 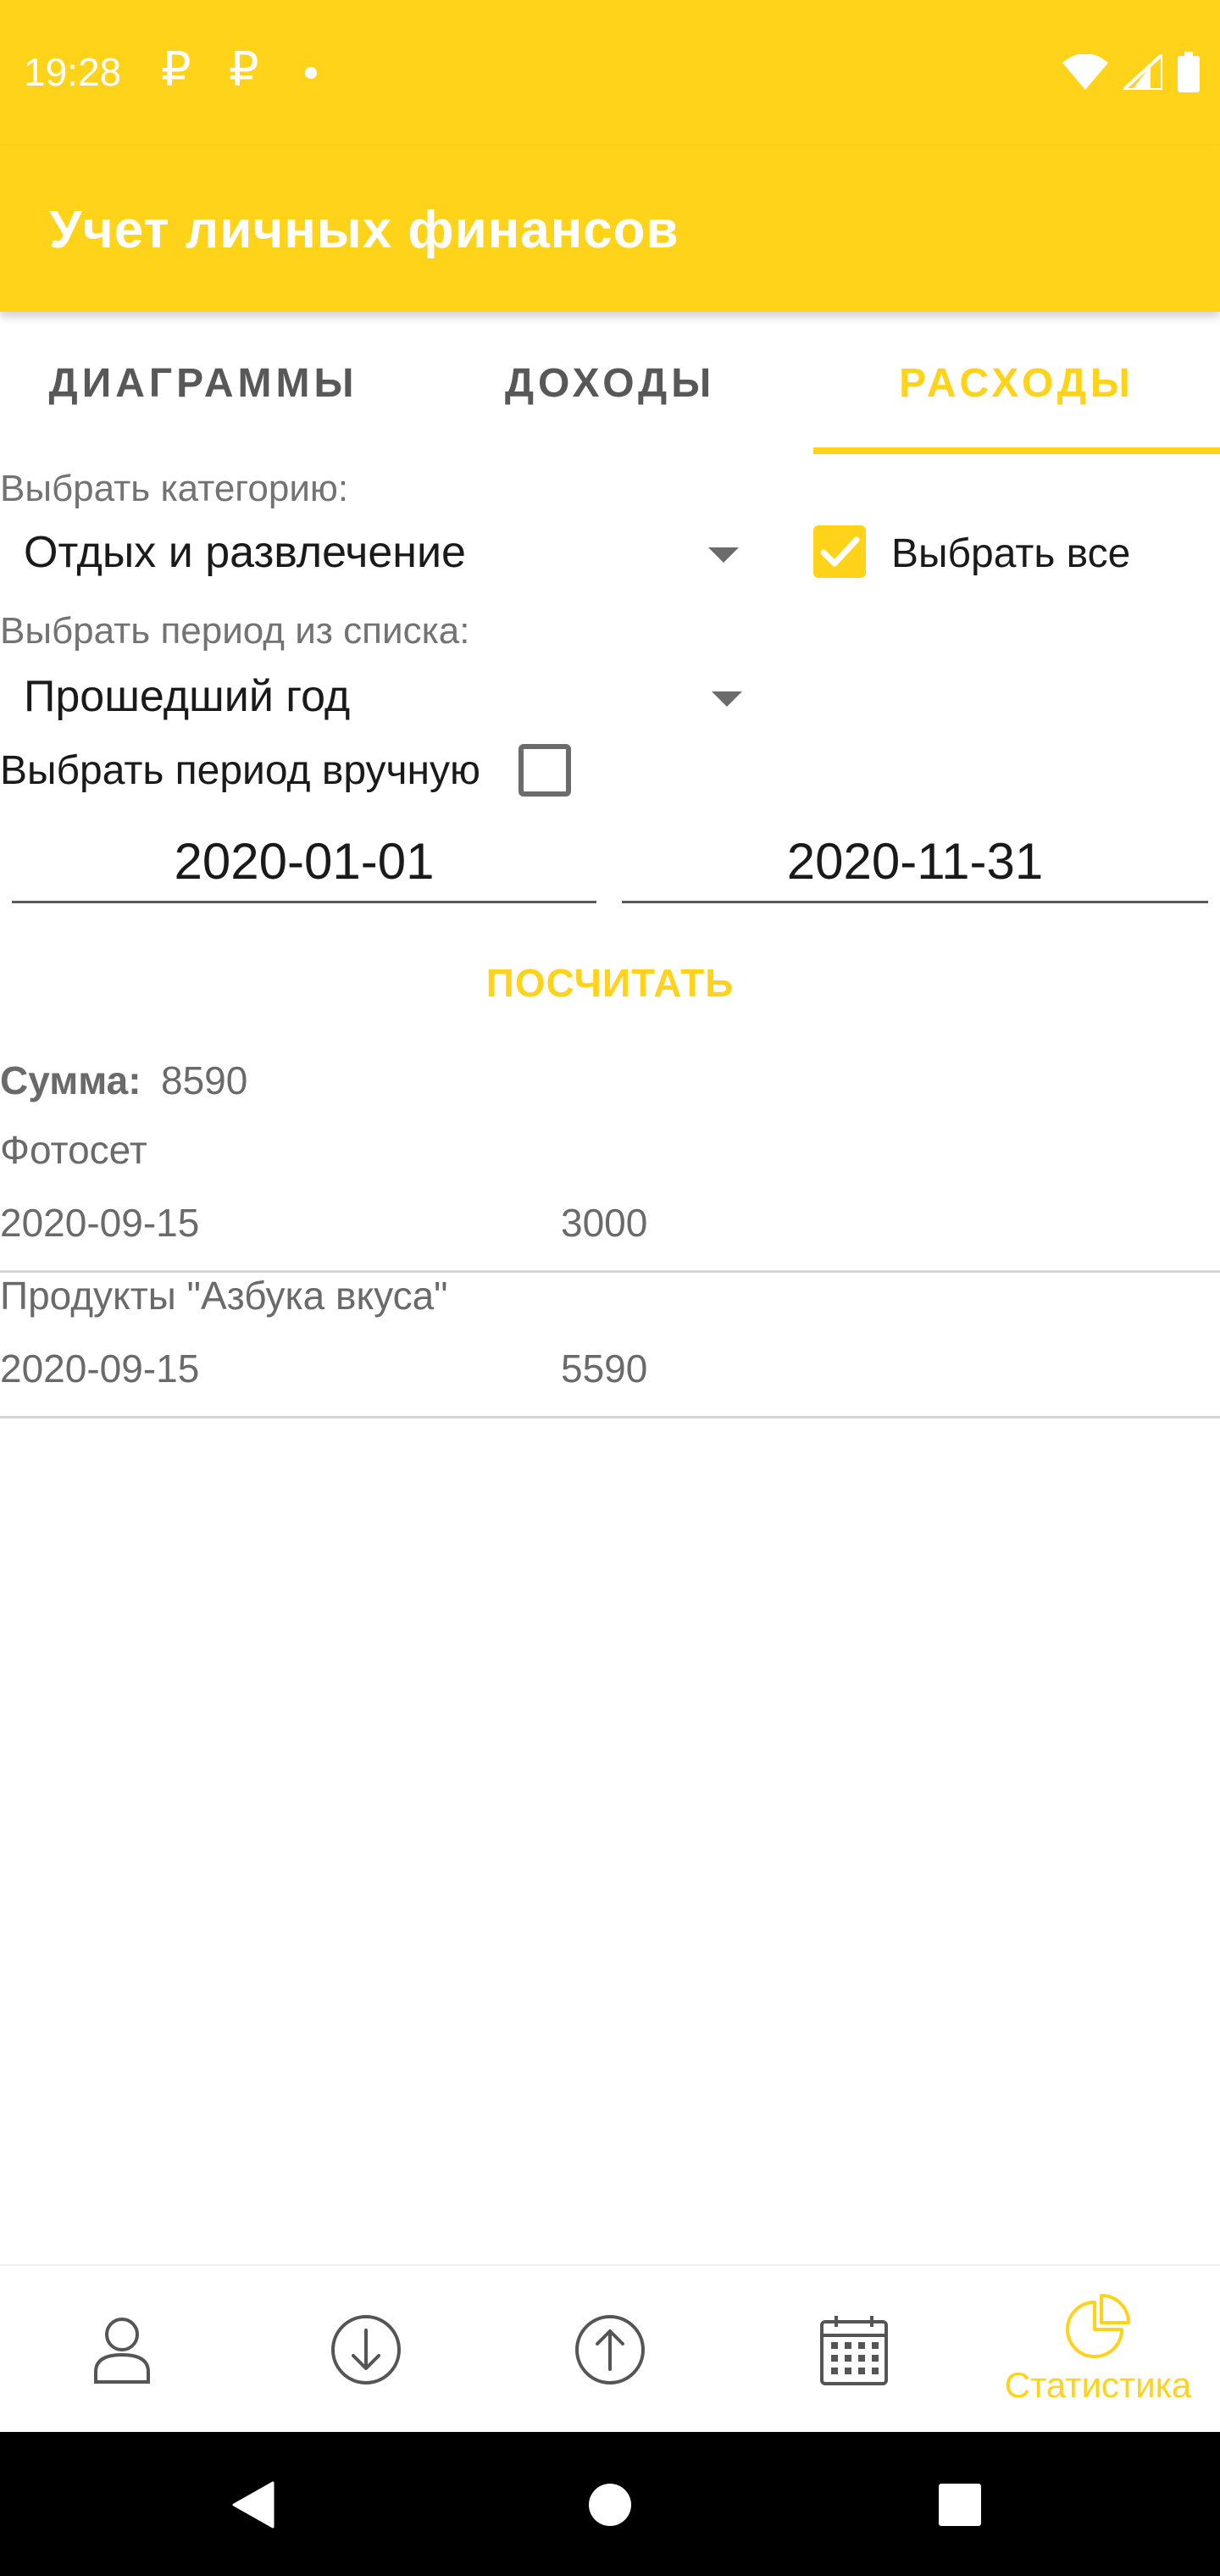 What do you see at coordinates (174, 488) in the screenshot?
I see `category-label: Выбрать категорию:` at bounding box center [174, 488].